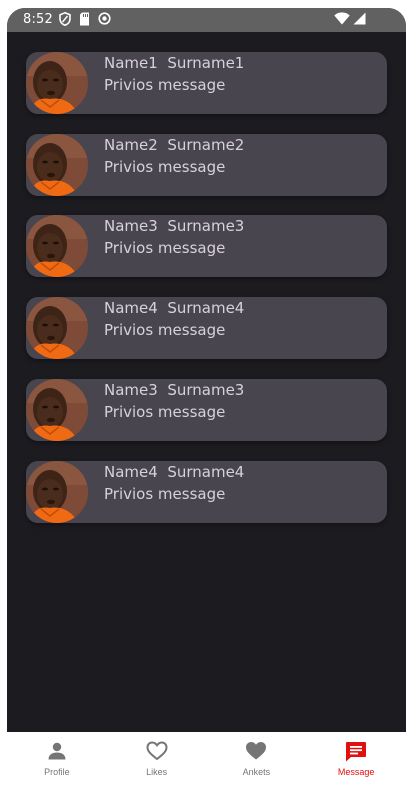 The height and width of the screenshot is (787, 406). What do you see at coordinates (256, 751) in the screenshot?
I see `heart-filled-icon` at bounding box center [256, 751].